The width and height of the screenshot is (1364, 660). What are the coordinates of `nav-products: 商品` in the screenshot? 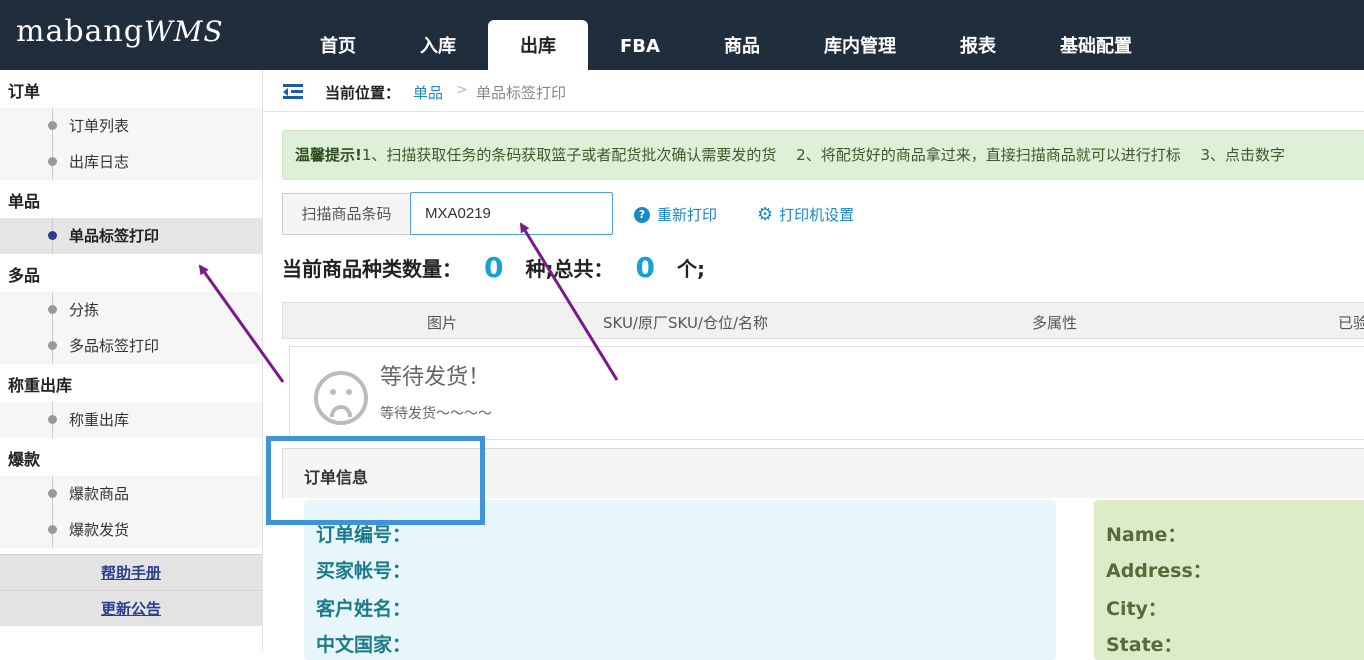 It's located at (742, 45).